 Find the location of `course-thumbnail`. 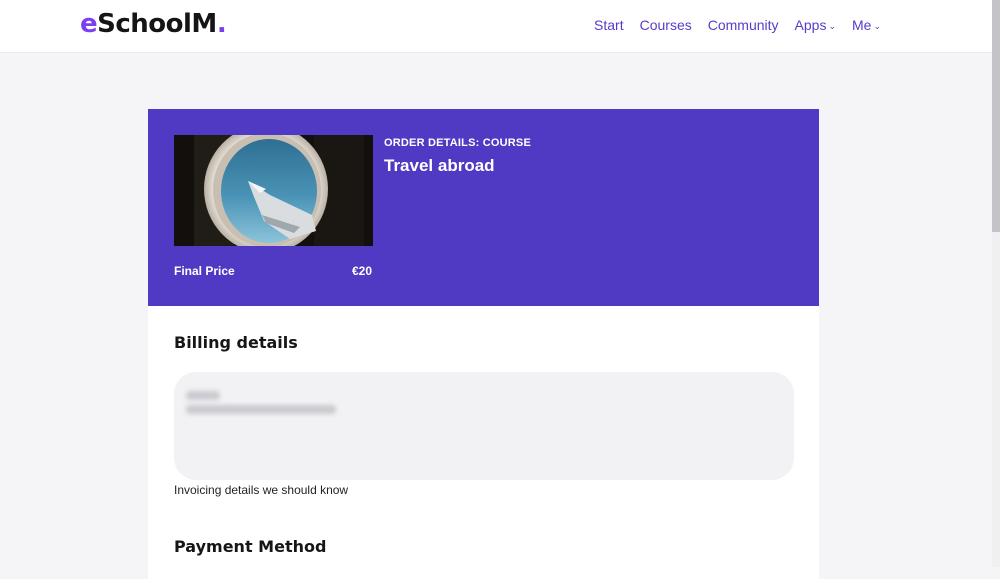

course-thumbnail is located at coordinates (273, 190).